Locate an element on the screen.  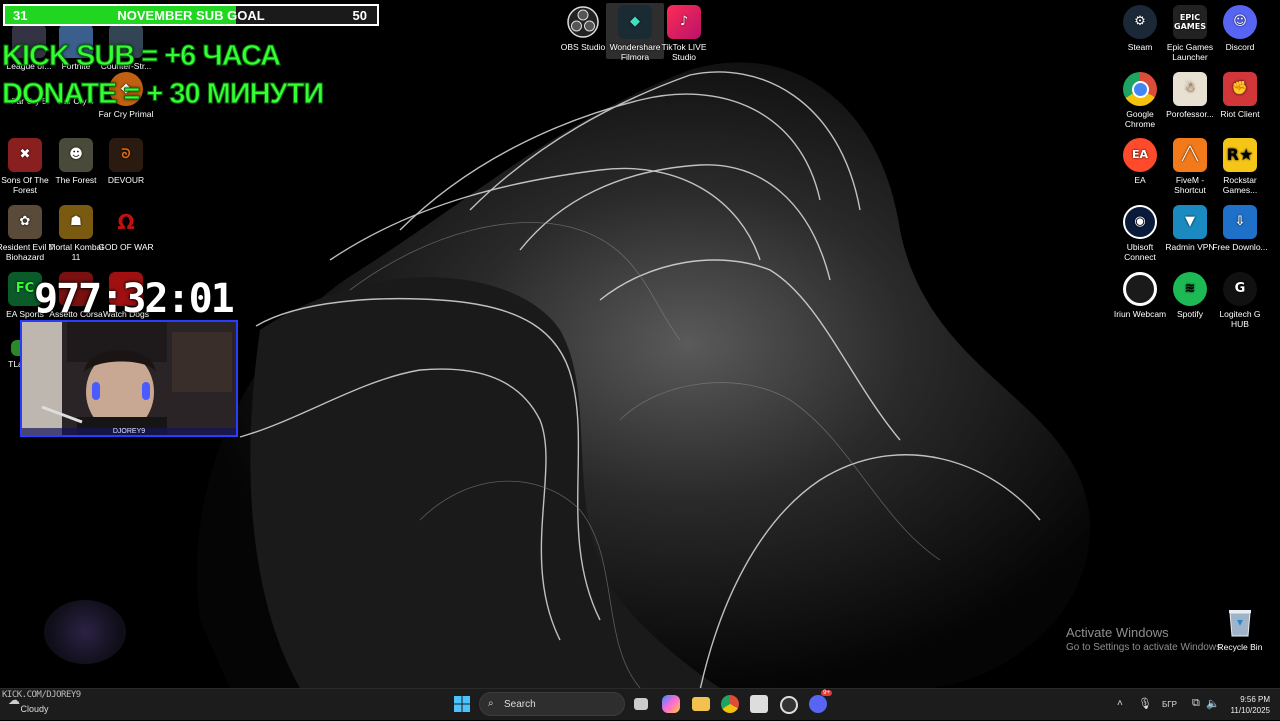
webcam-overlay: DJOREY9 is located at coordinates (129, 378).